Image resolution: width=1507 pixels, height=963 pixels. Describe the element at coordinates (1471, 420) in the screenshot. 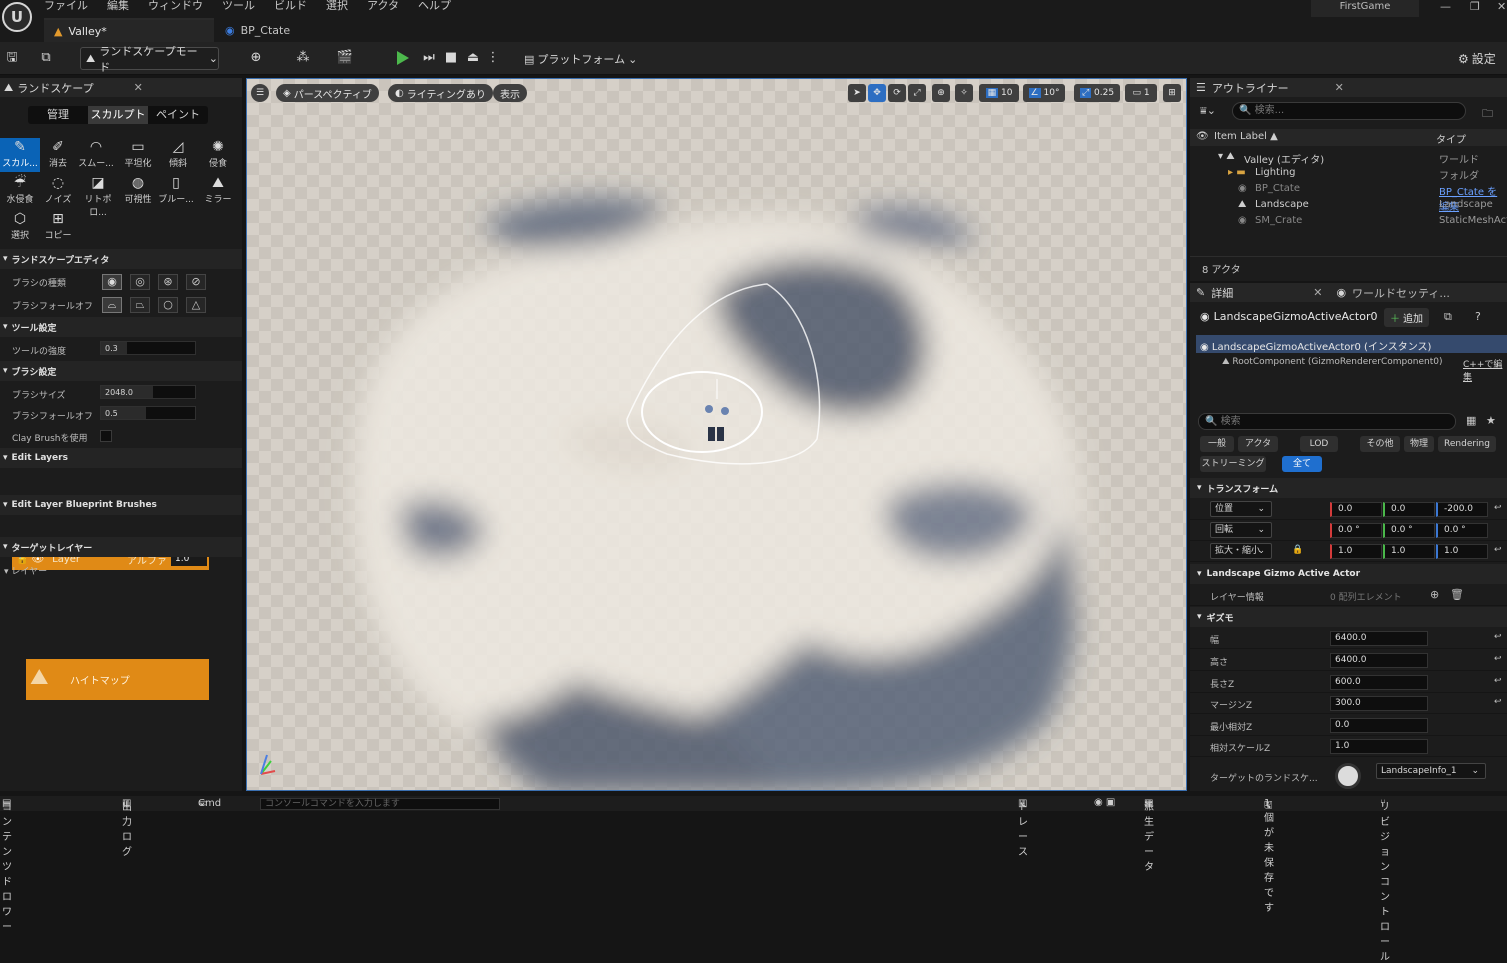

I see `table-view-icon: ▦` at that location.